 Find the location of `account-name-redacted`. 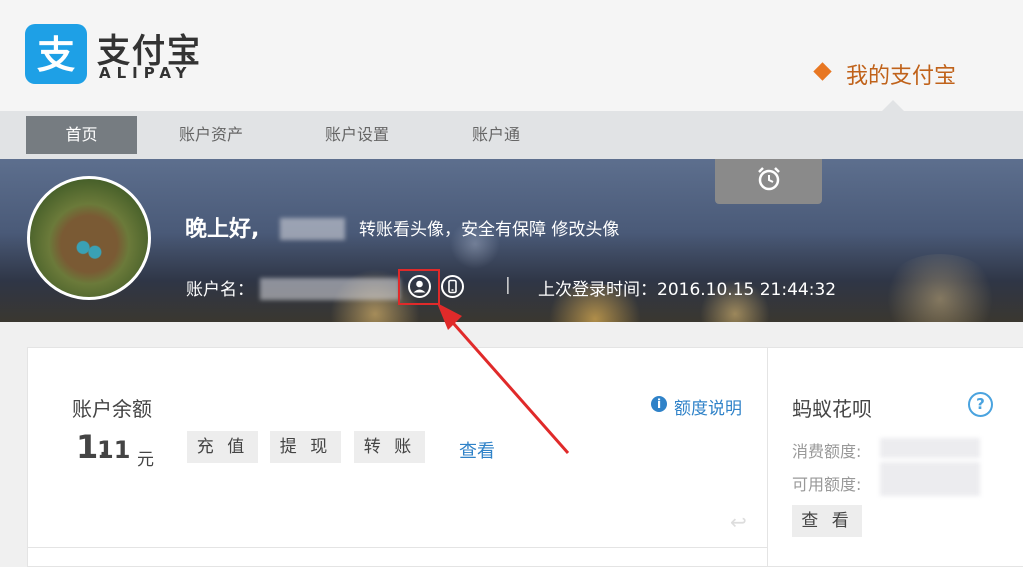

account-name-redacted is located at coordinates (330, 289).